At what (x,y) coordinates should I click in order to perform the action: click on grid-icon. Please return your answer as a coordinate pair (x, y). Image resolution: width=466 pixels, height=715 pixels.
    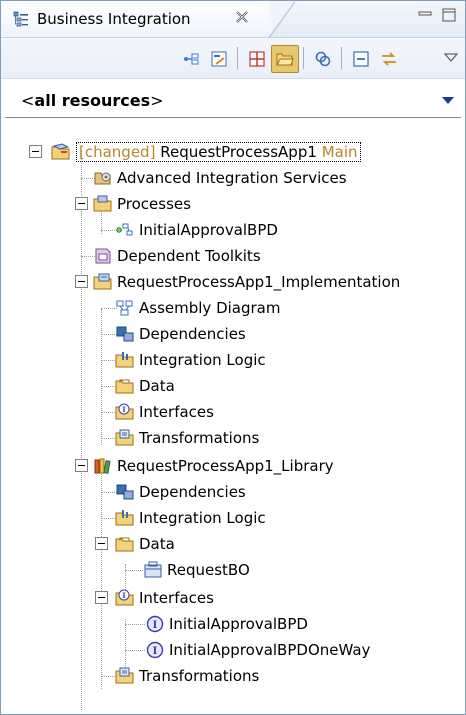
    Looking at the image, I should click on (257, 59).